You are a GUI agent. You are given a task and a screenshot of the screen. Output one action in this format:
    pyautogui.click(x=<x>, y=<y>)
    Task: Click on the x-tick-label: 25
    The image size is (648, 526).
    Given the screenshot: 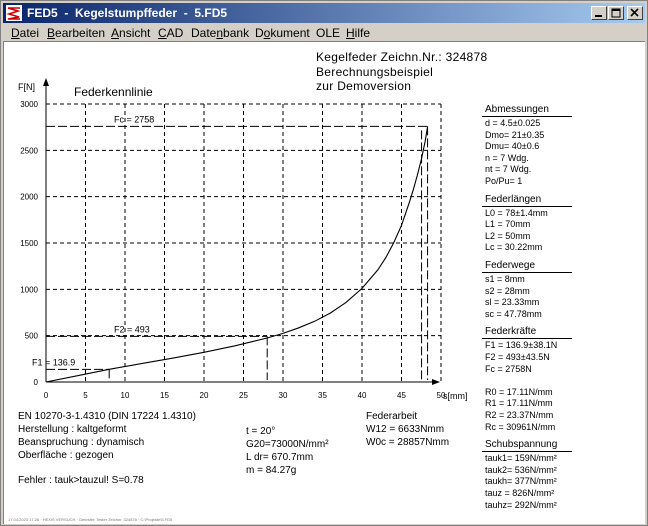 What is the action you would take?
    pyautogui.click(x=243, y=395)
    